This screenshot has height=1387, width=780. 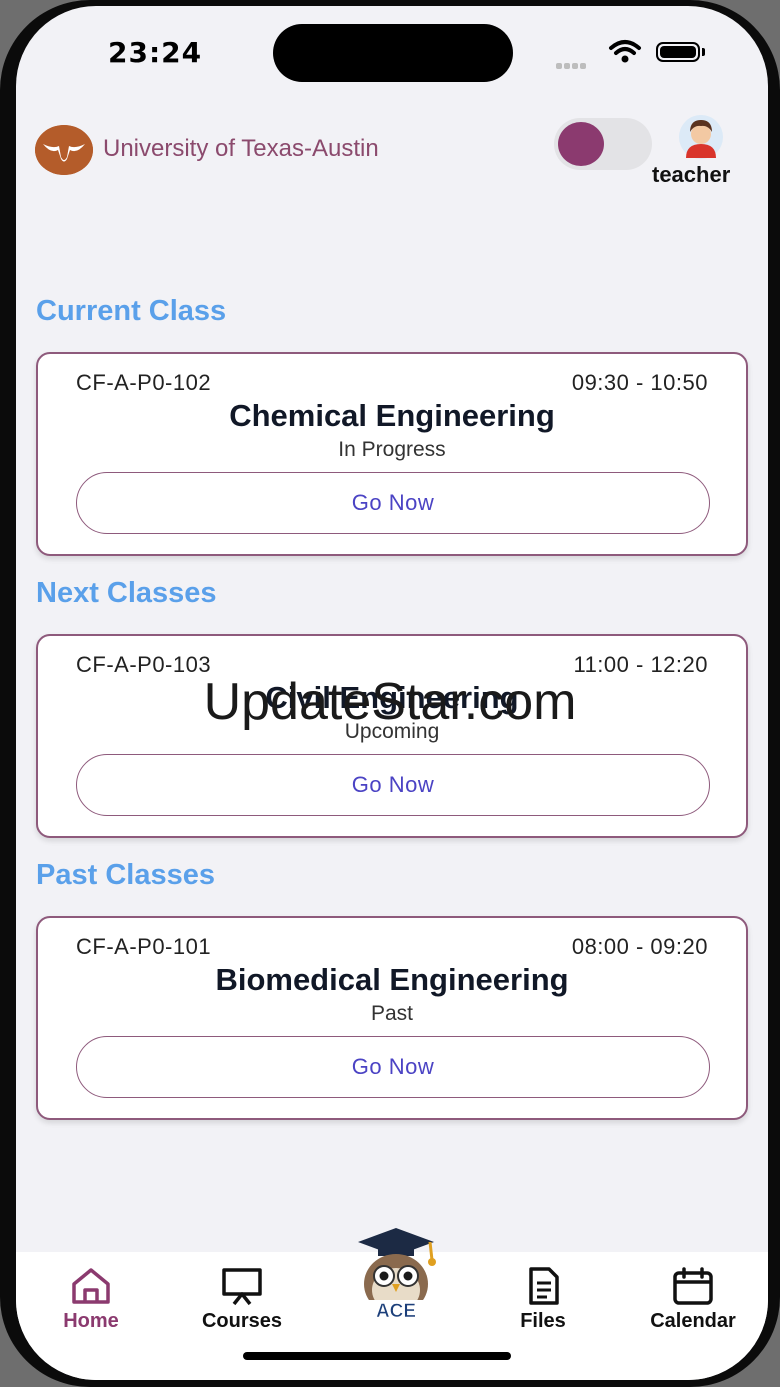 What do you see at coordinates (703, 52) in the screenshot?
I see `battery-tip` at bounding box center [703, 52].